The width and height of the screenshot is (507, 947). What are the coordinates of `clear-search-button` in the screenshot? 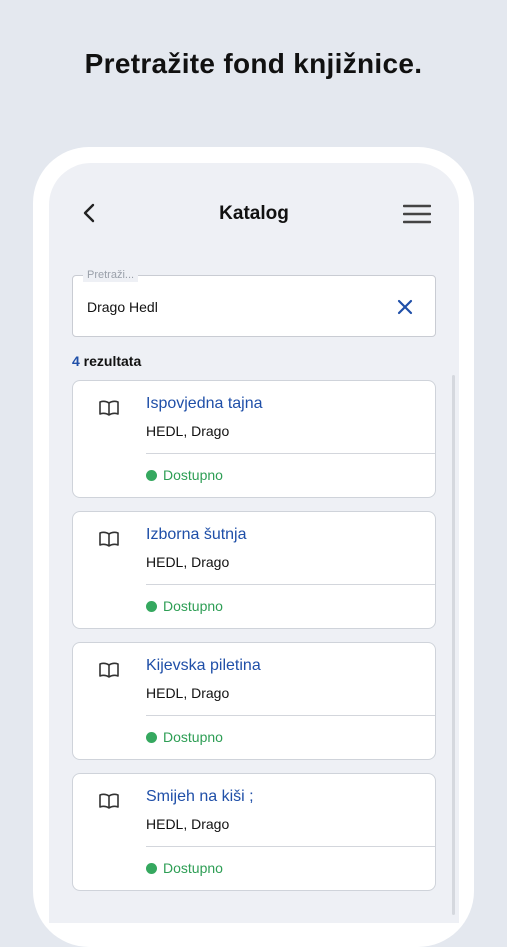 It's located at (405, 307).